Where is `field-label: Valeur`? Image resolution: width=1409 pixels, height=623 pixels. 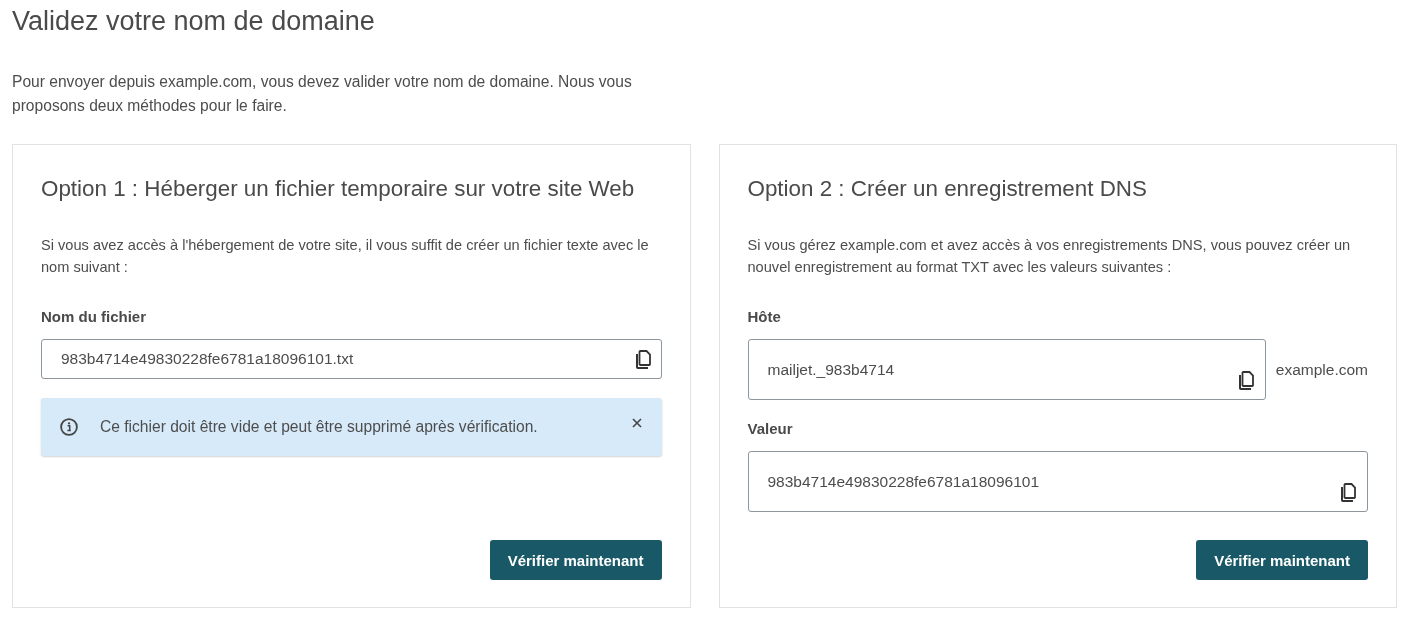
field-label: Valeur is located at coordinates (770, 429).